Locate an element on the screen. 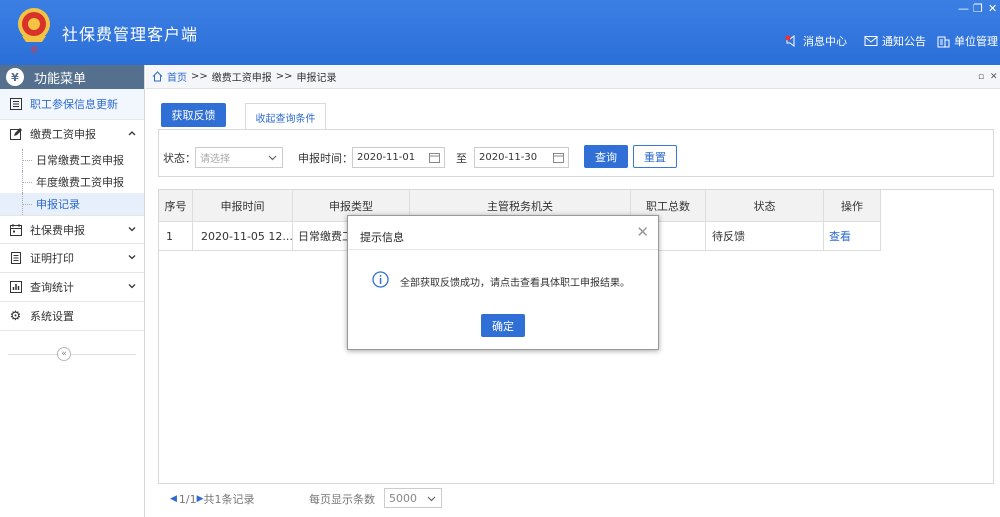 The image size is (1000, 517). sidebar-subitem-daily: 日常缴费工资申报 is located at coordinates (72, 160).